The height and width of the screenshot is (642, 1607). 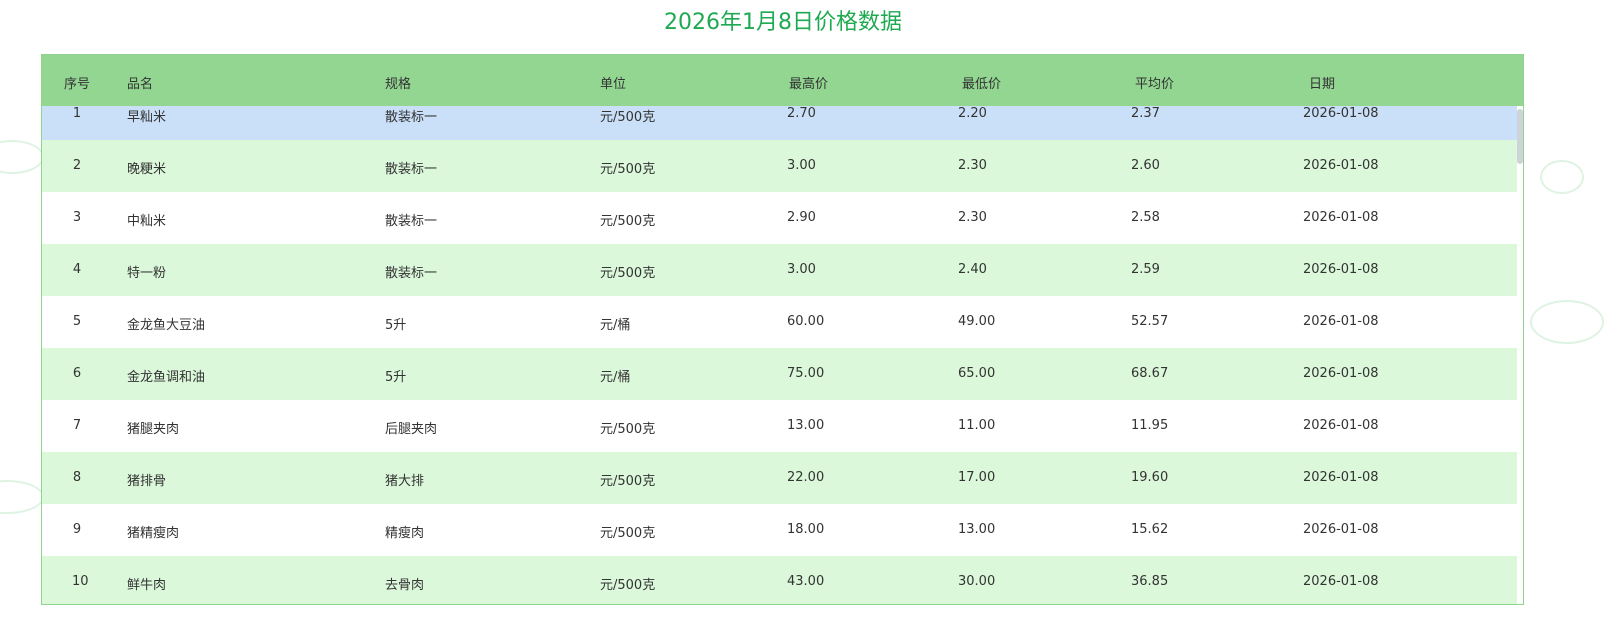 I want to click on cell-product-name: 猪排骨, so click(x=147, y=481).